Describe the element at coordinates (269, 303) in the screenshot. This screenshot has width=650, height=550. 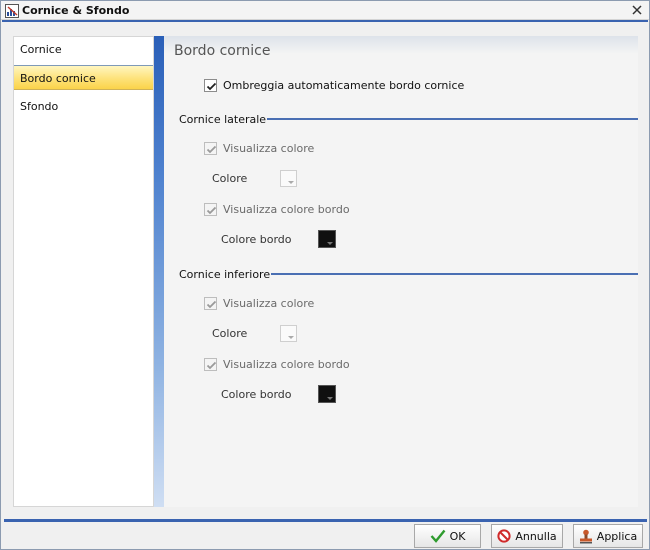
I see `bottom-show-color-label: Visualizza colore` at that location.